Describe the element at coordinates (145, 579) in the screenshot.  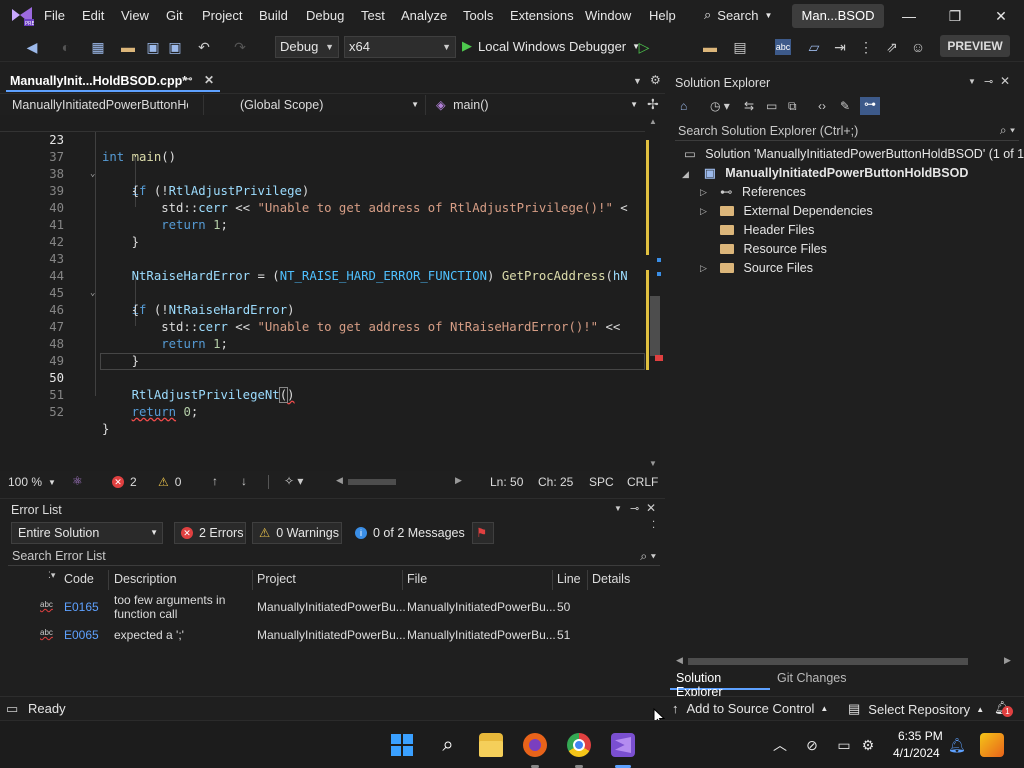
I see `column-header-description: Description` at that location.